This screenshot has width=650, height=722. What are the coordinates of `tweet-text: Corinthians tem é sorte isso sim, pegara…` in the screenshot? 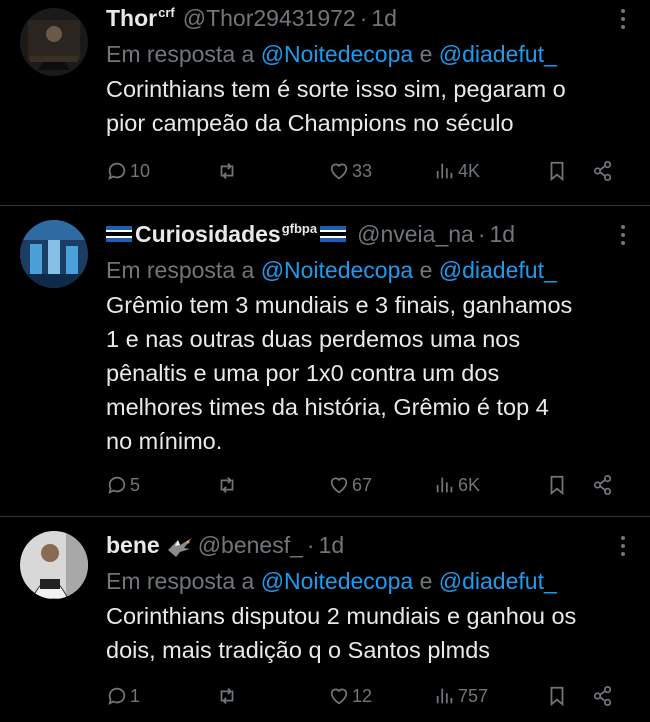 It's located at (336, 106).